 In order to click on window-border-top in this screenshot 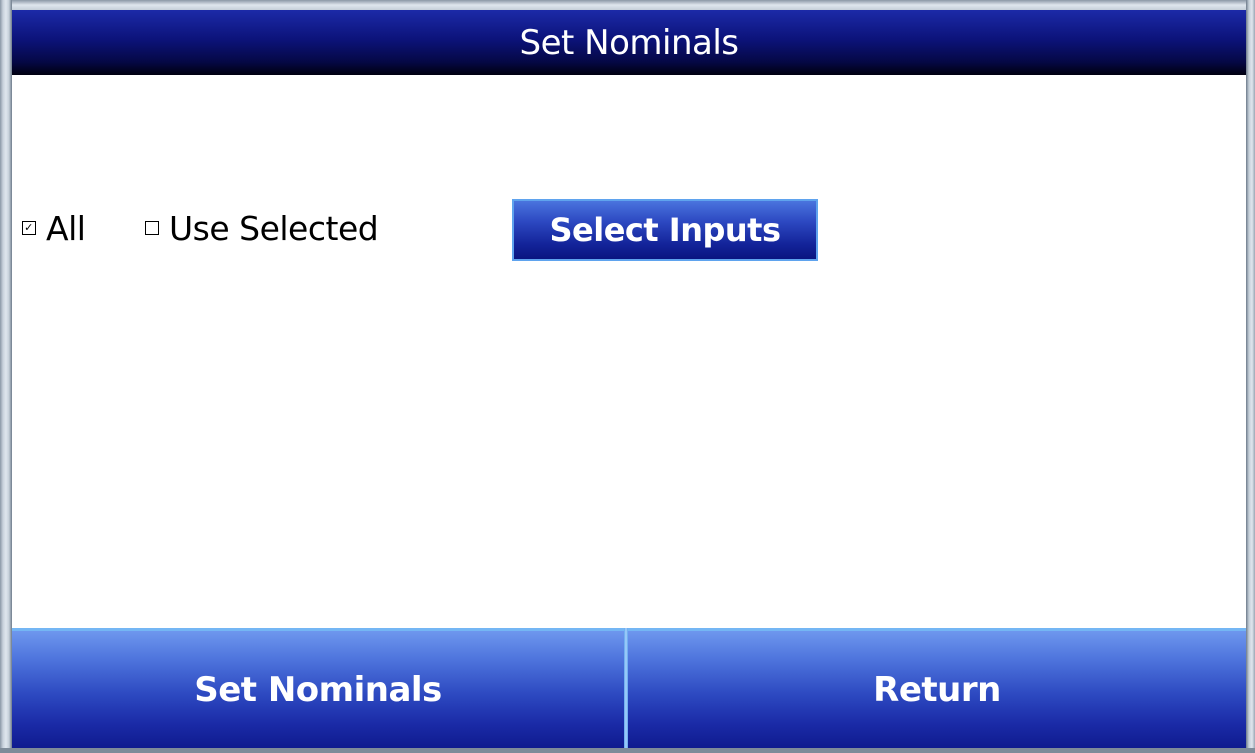, I will do `click(627, 5)`.